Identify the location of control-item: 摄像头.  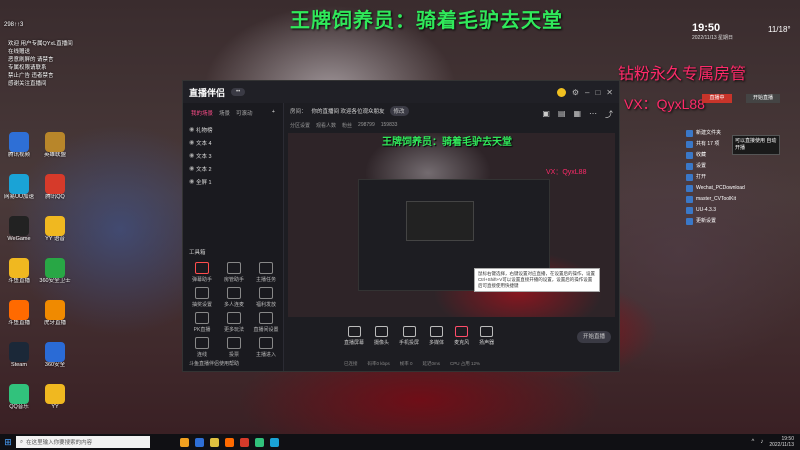
(381, 336).